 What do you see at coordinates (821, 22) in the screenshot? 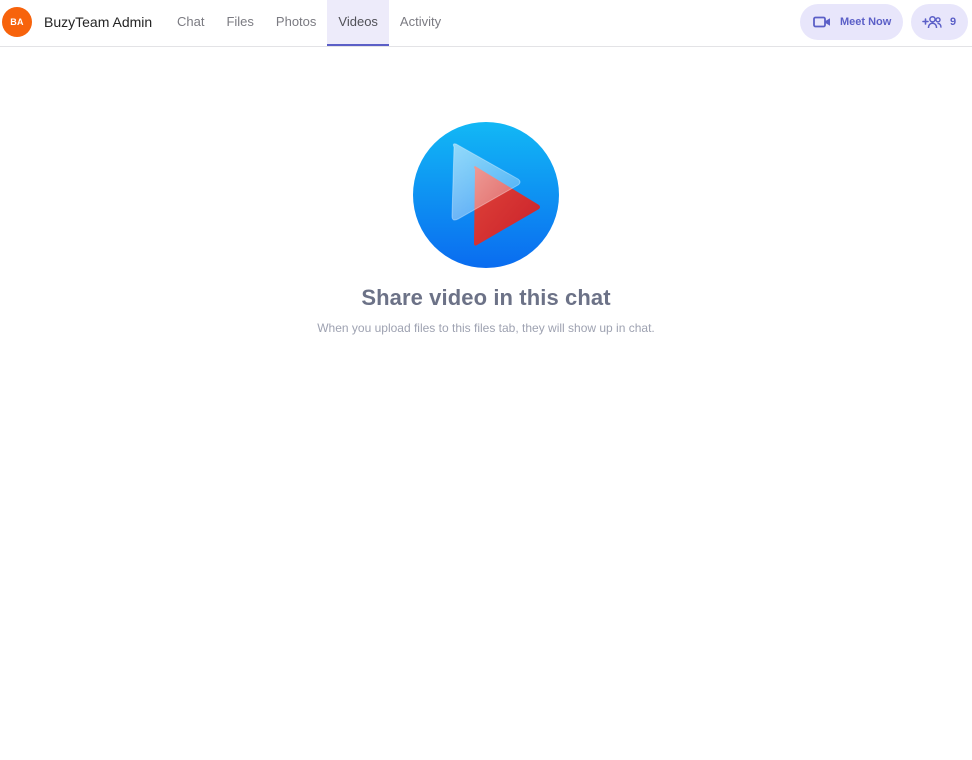
I see `video-camera-icon` at bounding box center [821, 22].